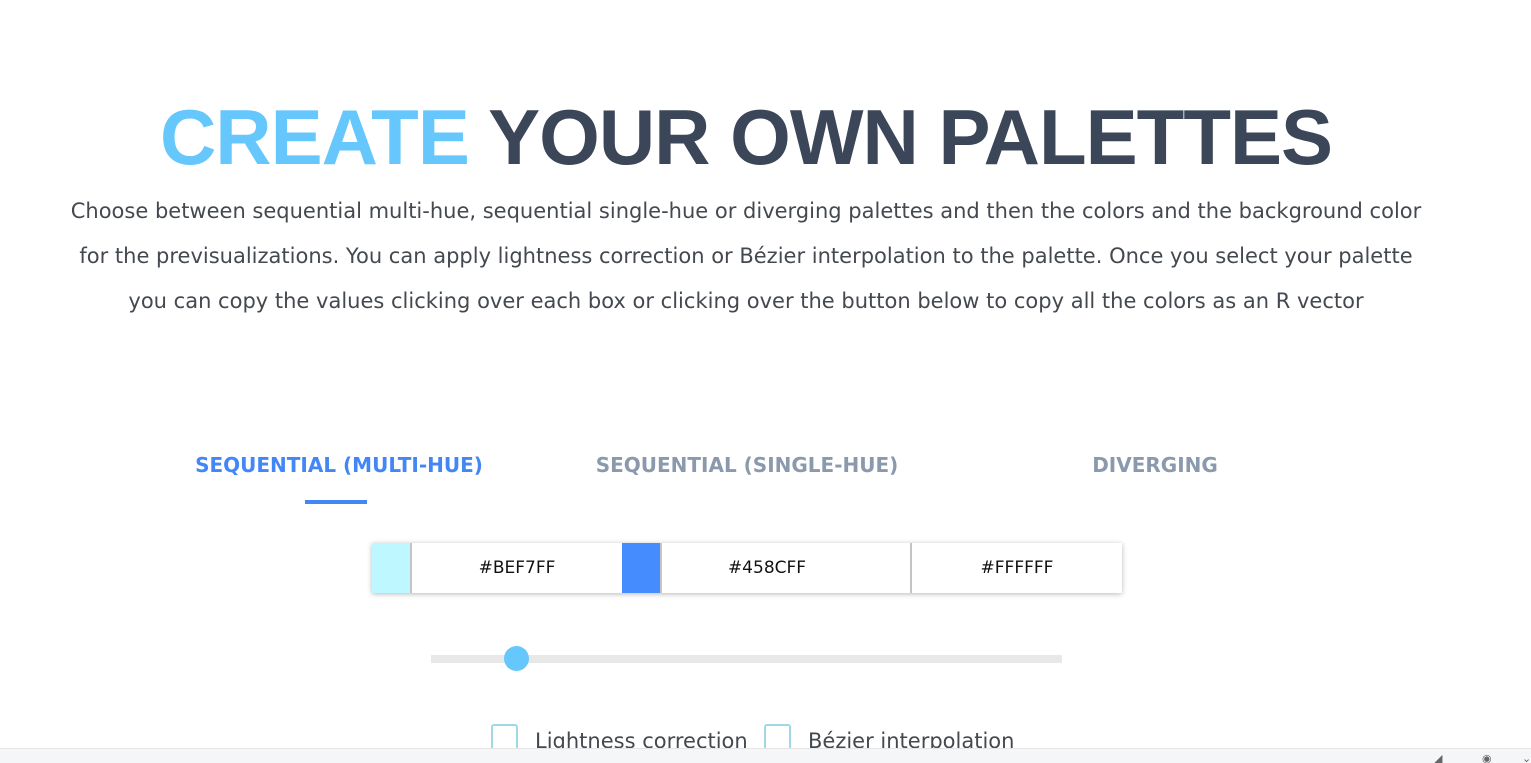  Describe the element at coordinates (1155, 465) in the screenshot. I see `tab-diverging: DIVERGING` at that location.